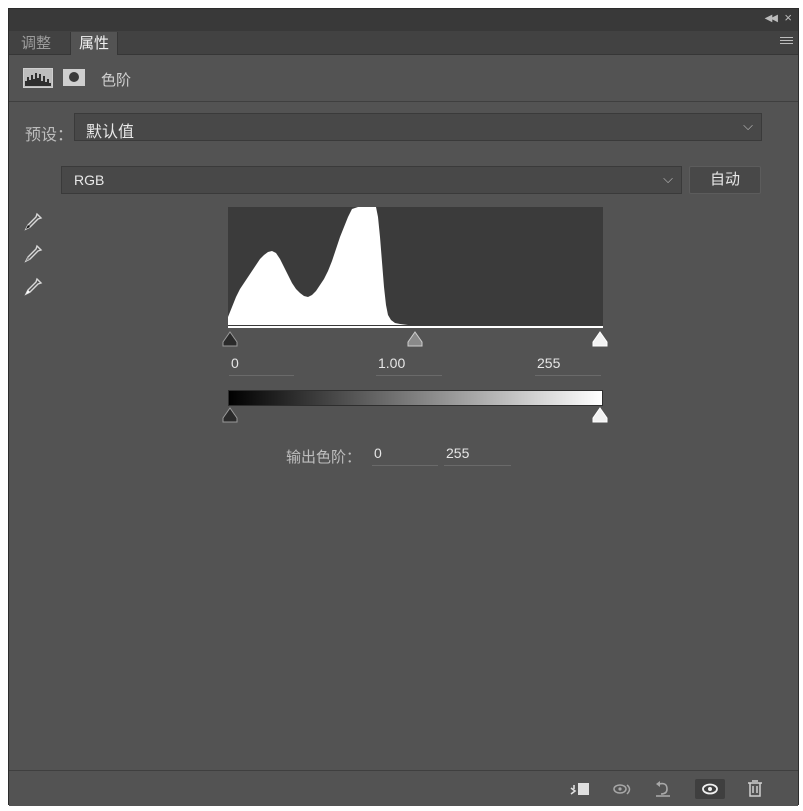  What do you see at coordinates (710, 789) in the screenshot?
I see `visibility-eye-icon` at bounding box center [710, 789].